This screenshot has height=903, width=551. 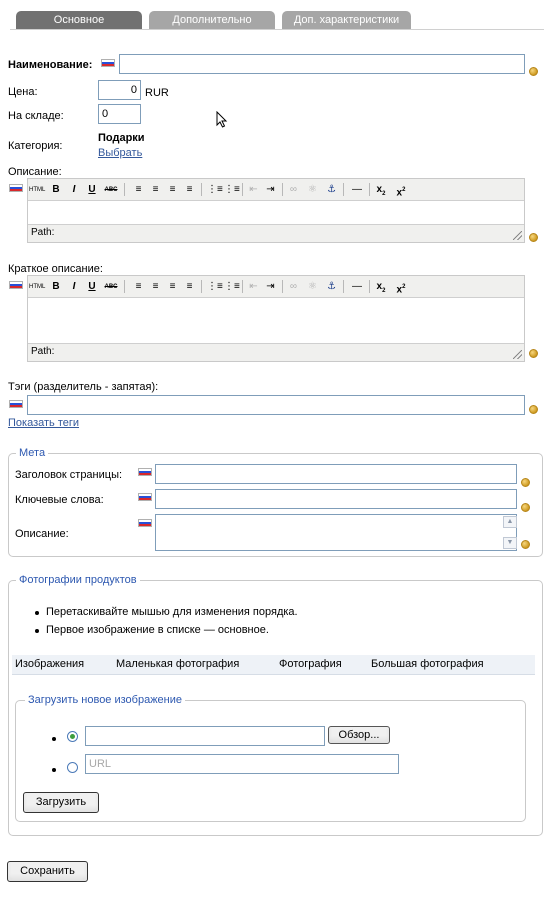 I want to click on mouse-cursor-icon, so click(x=222, y=119).